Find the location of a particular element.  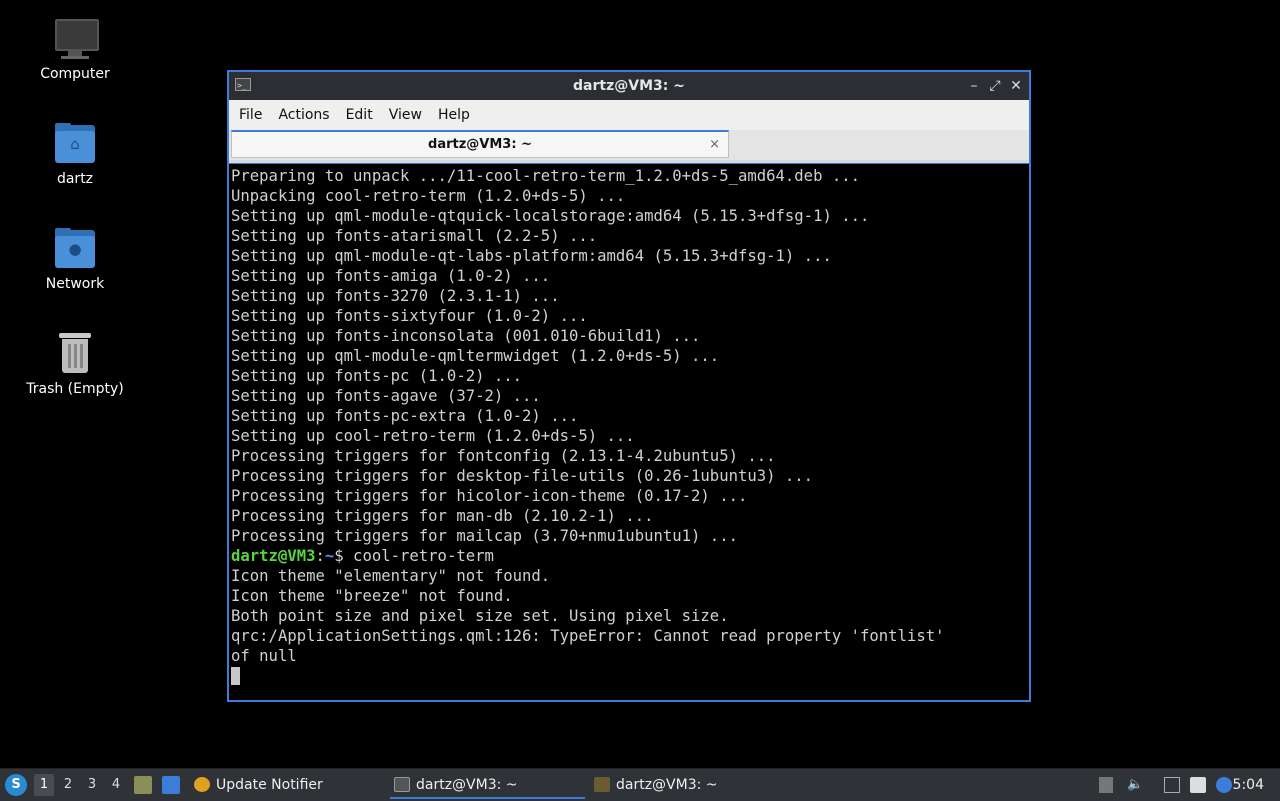

task-update-notifier: Update Notifier is located at coordinates (285, 785).